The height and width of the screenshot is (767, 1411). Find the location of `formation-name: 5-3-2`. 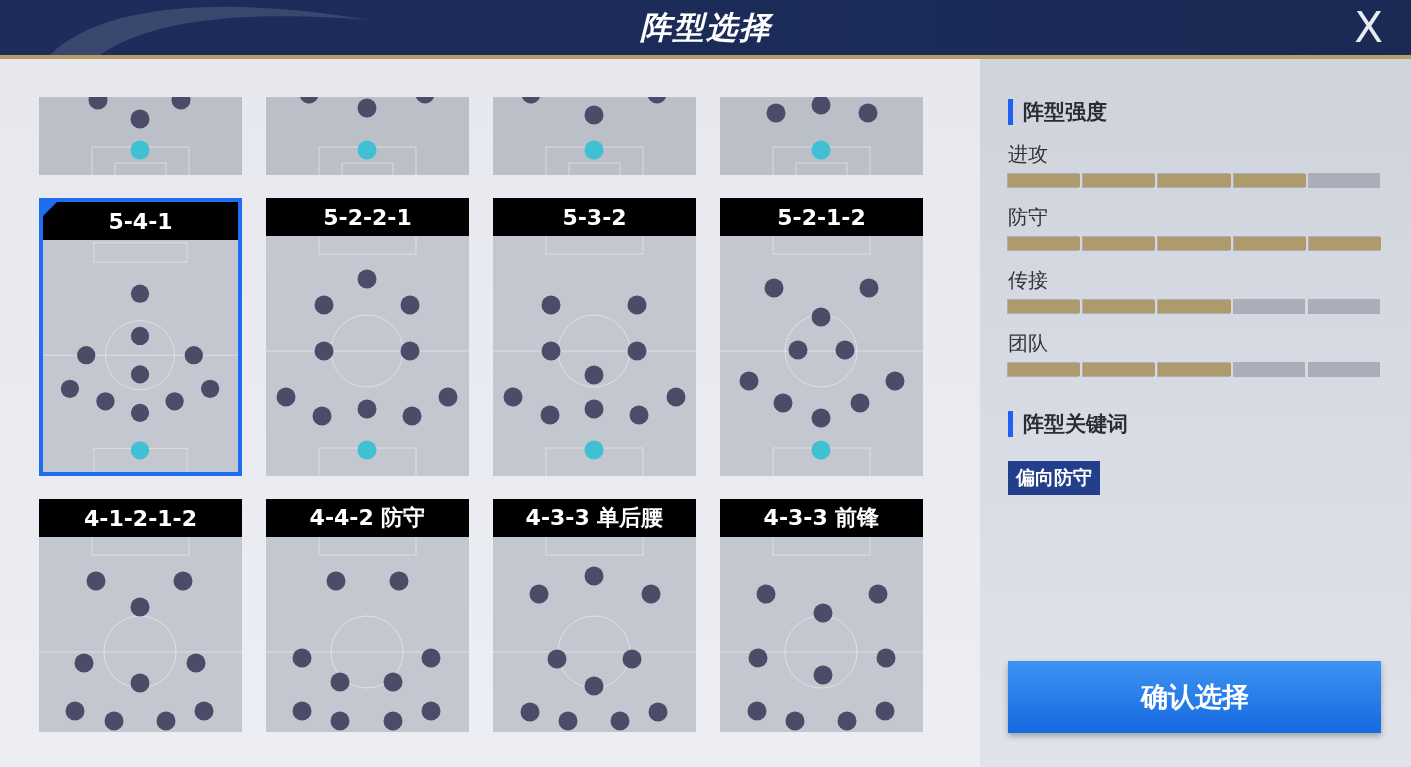

formation-name: 5-3-2 is located at coordinates (594, 217).